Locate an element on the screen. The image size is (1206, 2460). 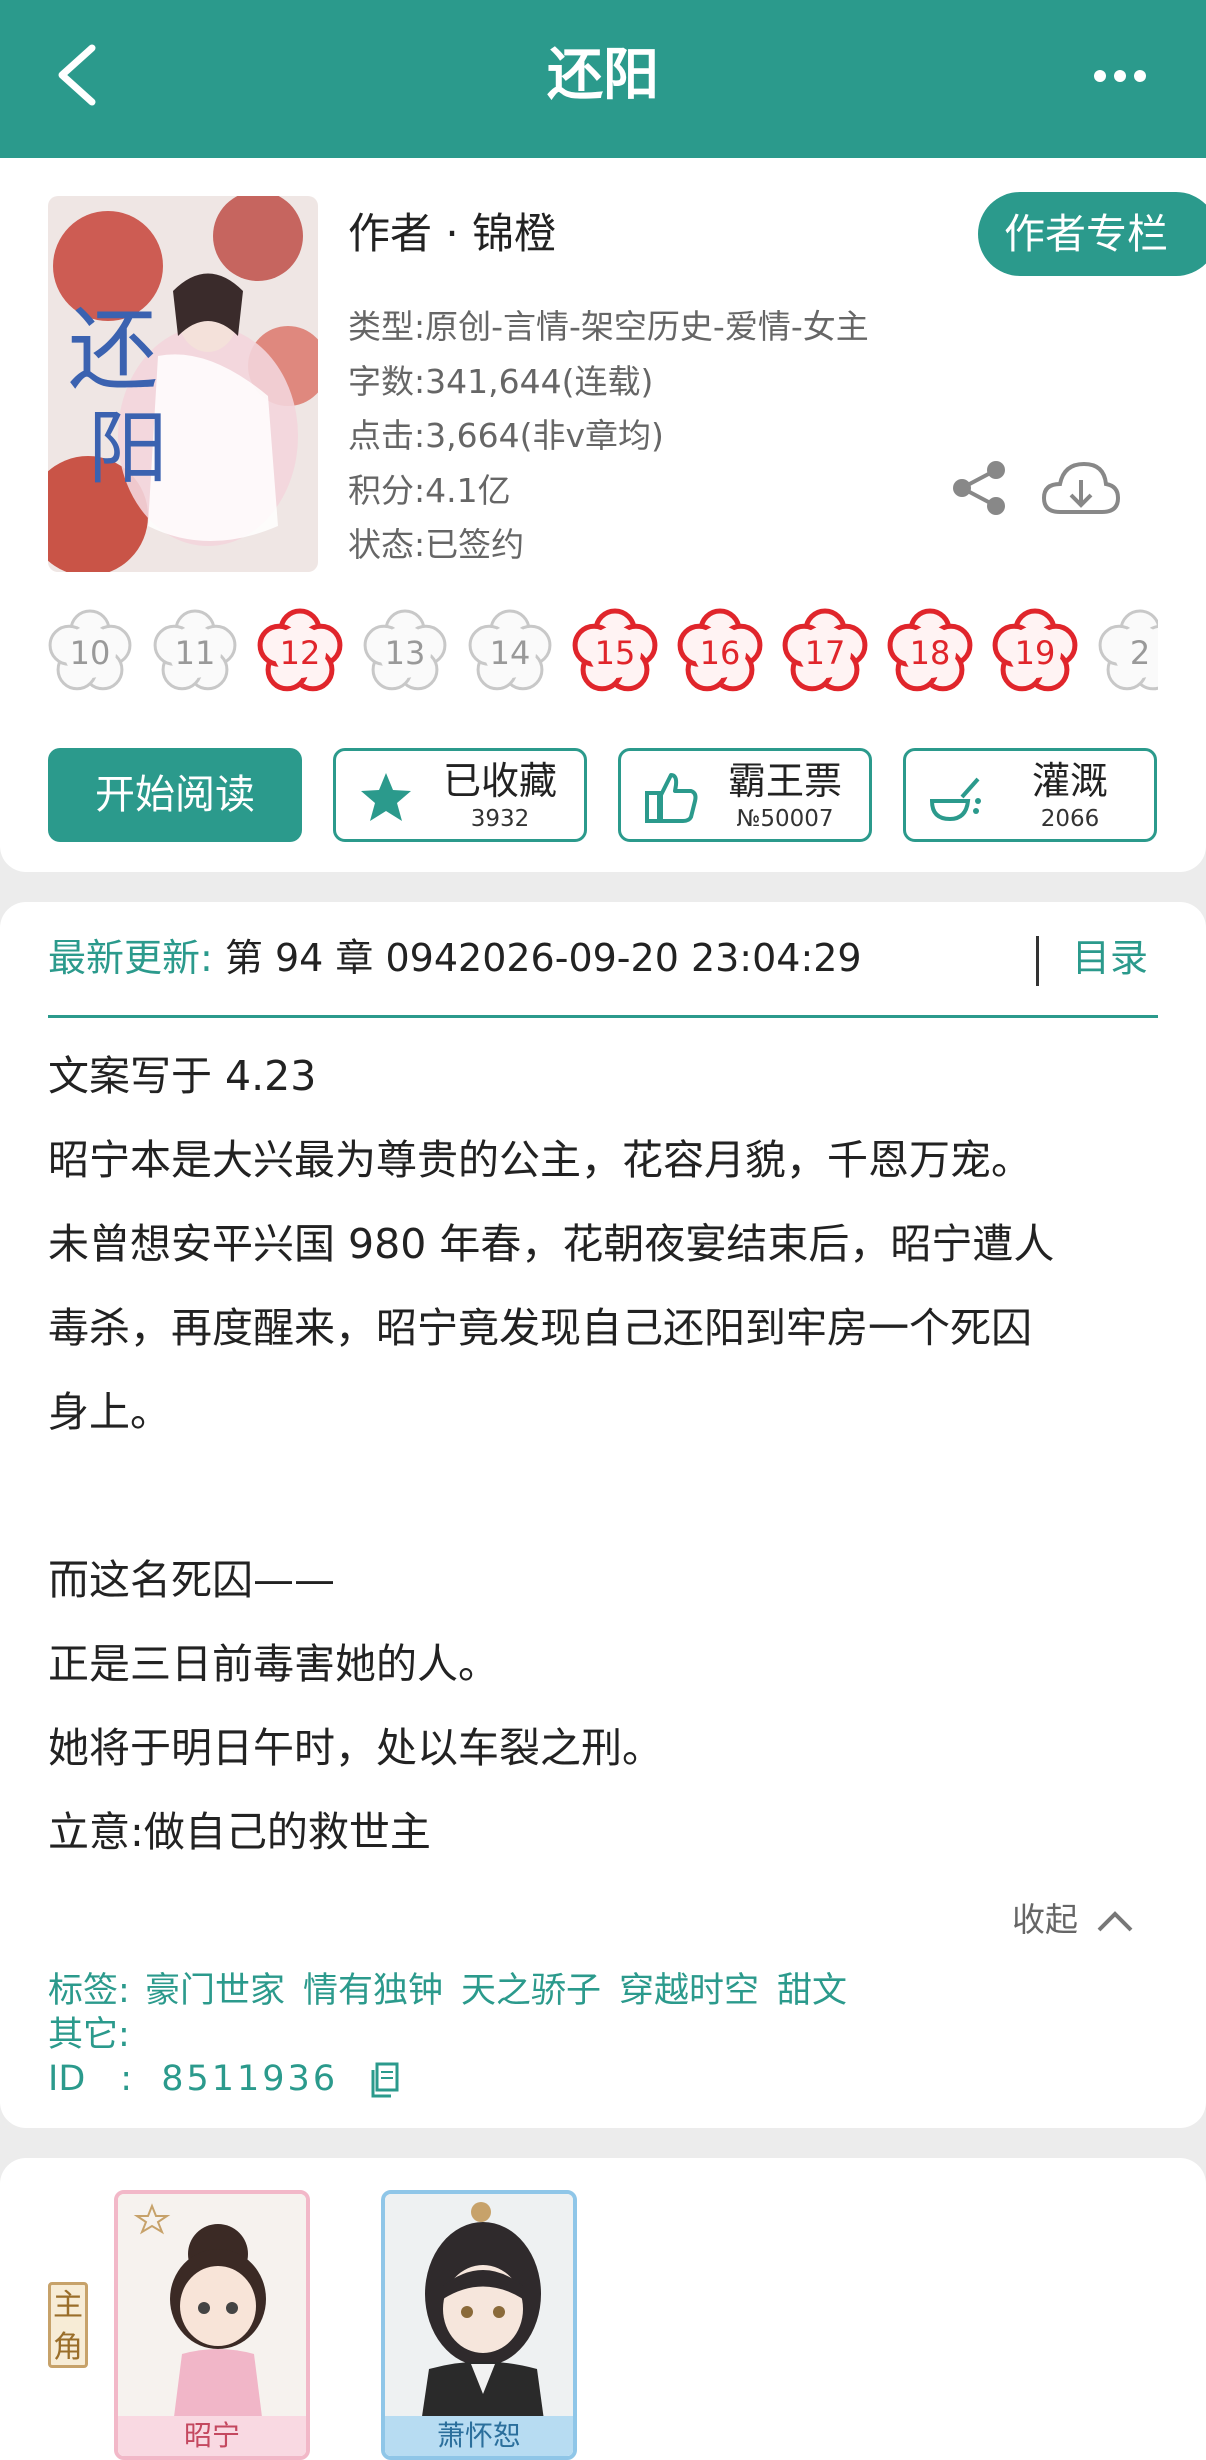
latest-update: 最新更新: 第 94 章 0942026-09-20 23:04:29 is located at coordinates (455, 958).